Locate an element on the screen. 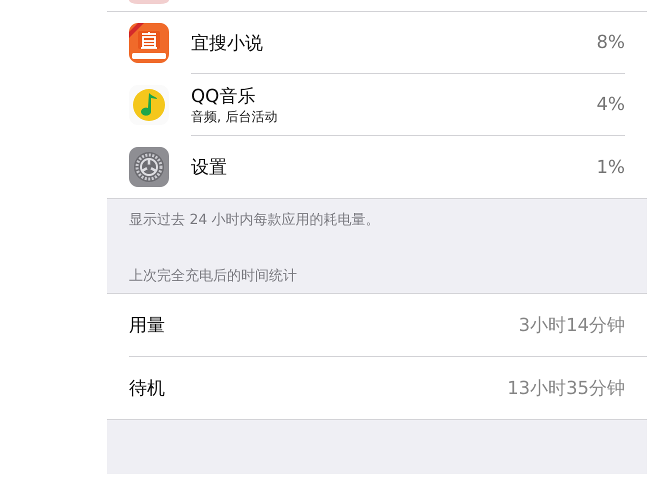  app-name: QQ音乐 is located at coordinates (223, 96).